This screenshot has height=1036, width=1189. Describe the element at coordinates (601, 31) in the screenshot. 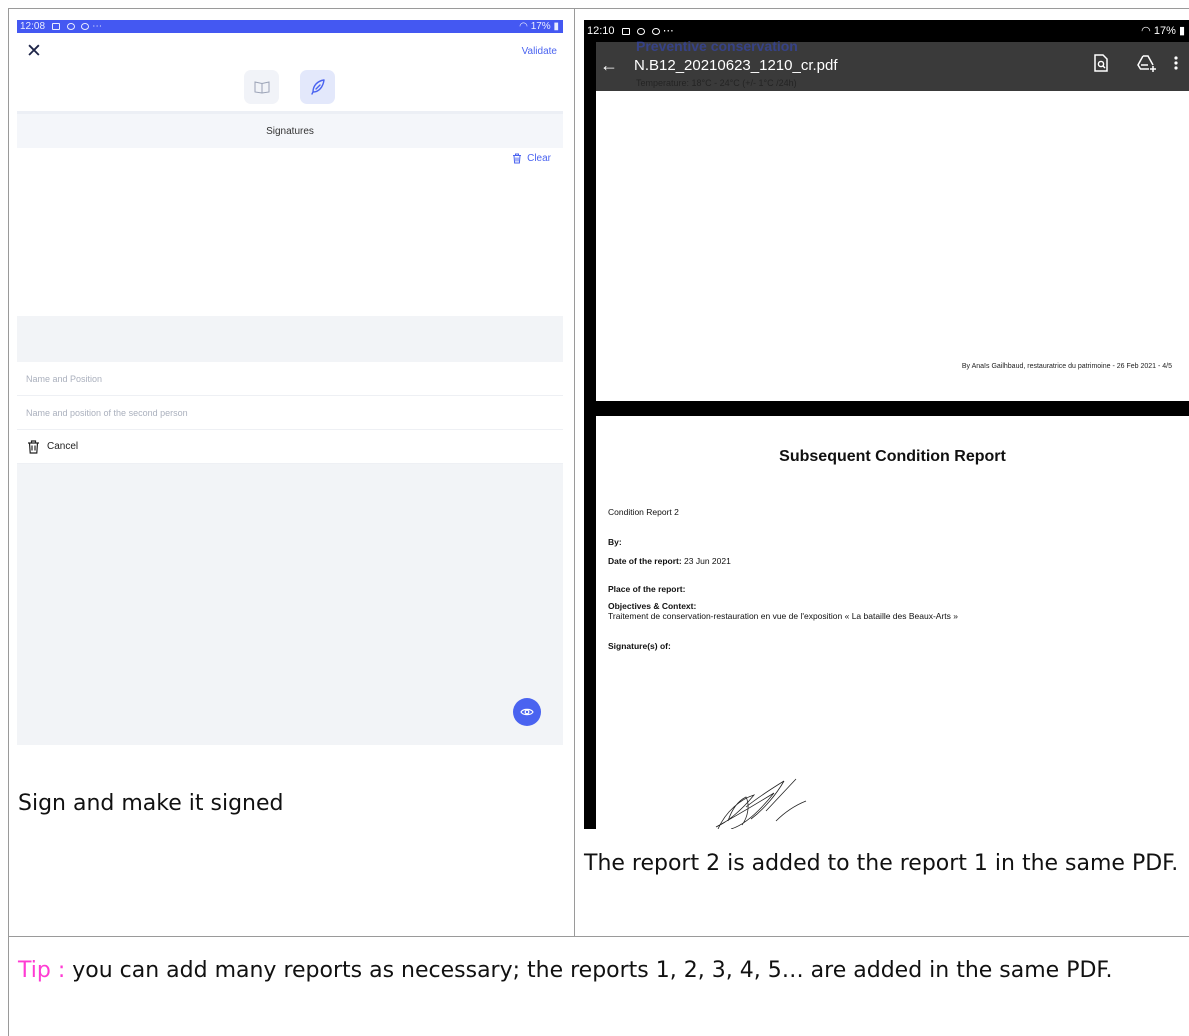

I see `status-time: 12:10` at that location.